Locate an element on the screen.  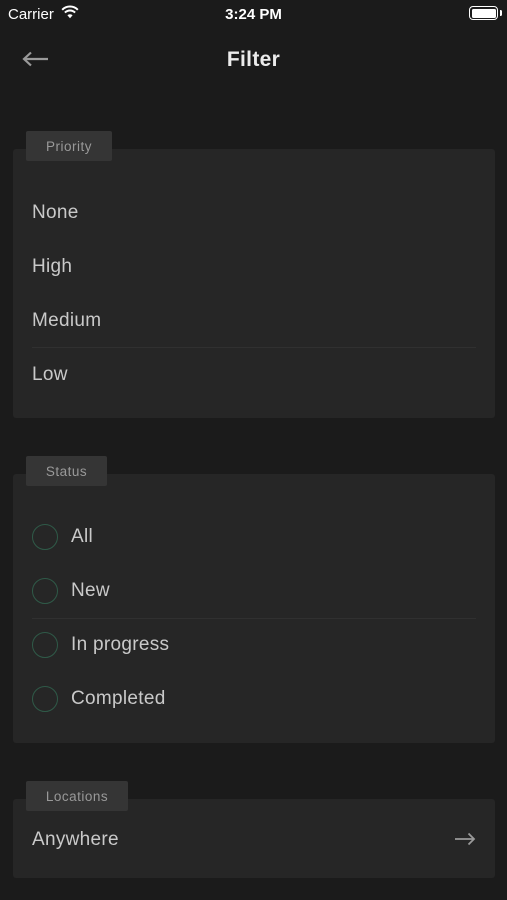
priority-option-label: Low is located at coordinates (50, 374).